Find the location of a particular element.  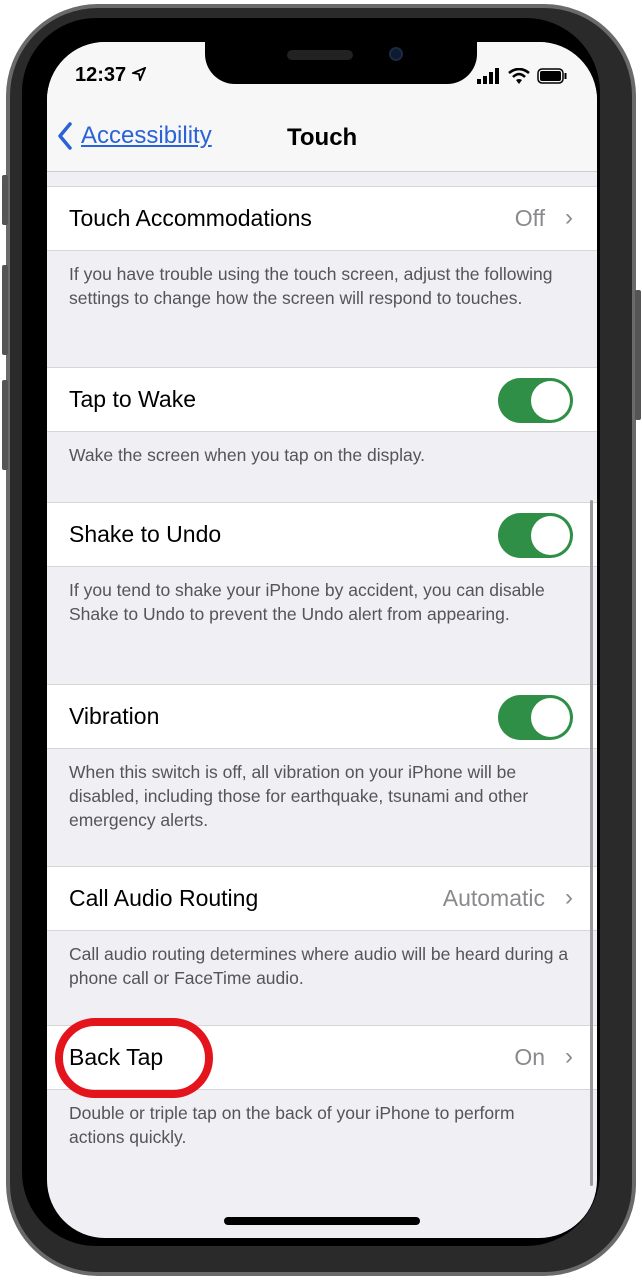

page-title: Touch is located at coordinates (322, 137).